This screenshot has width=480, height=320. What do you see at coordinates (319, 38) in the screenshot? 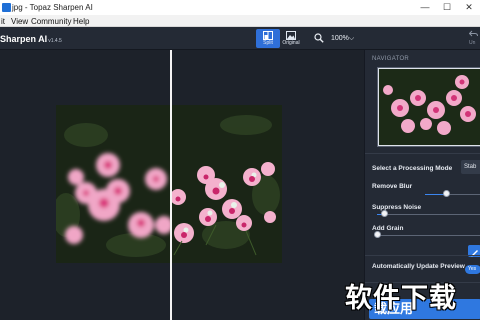
I see `magnifier-icon` at bounding box center [319, 38].